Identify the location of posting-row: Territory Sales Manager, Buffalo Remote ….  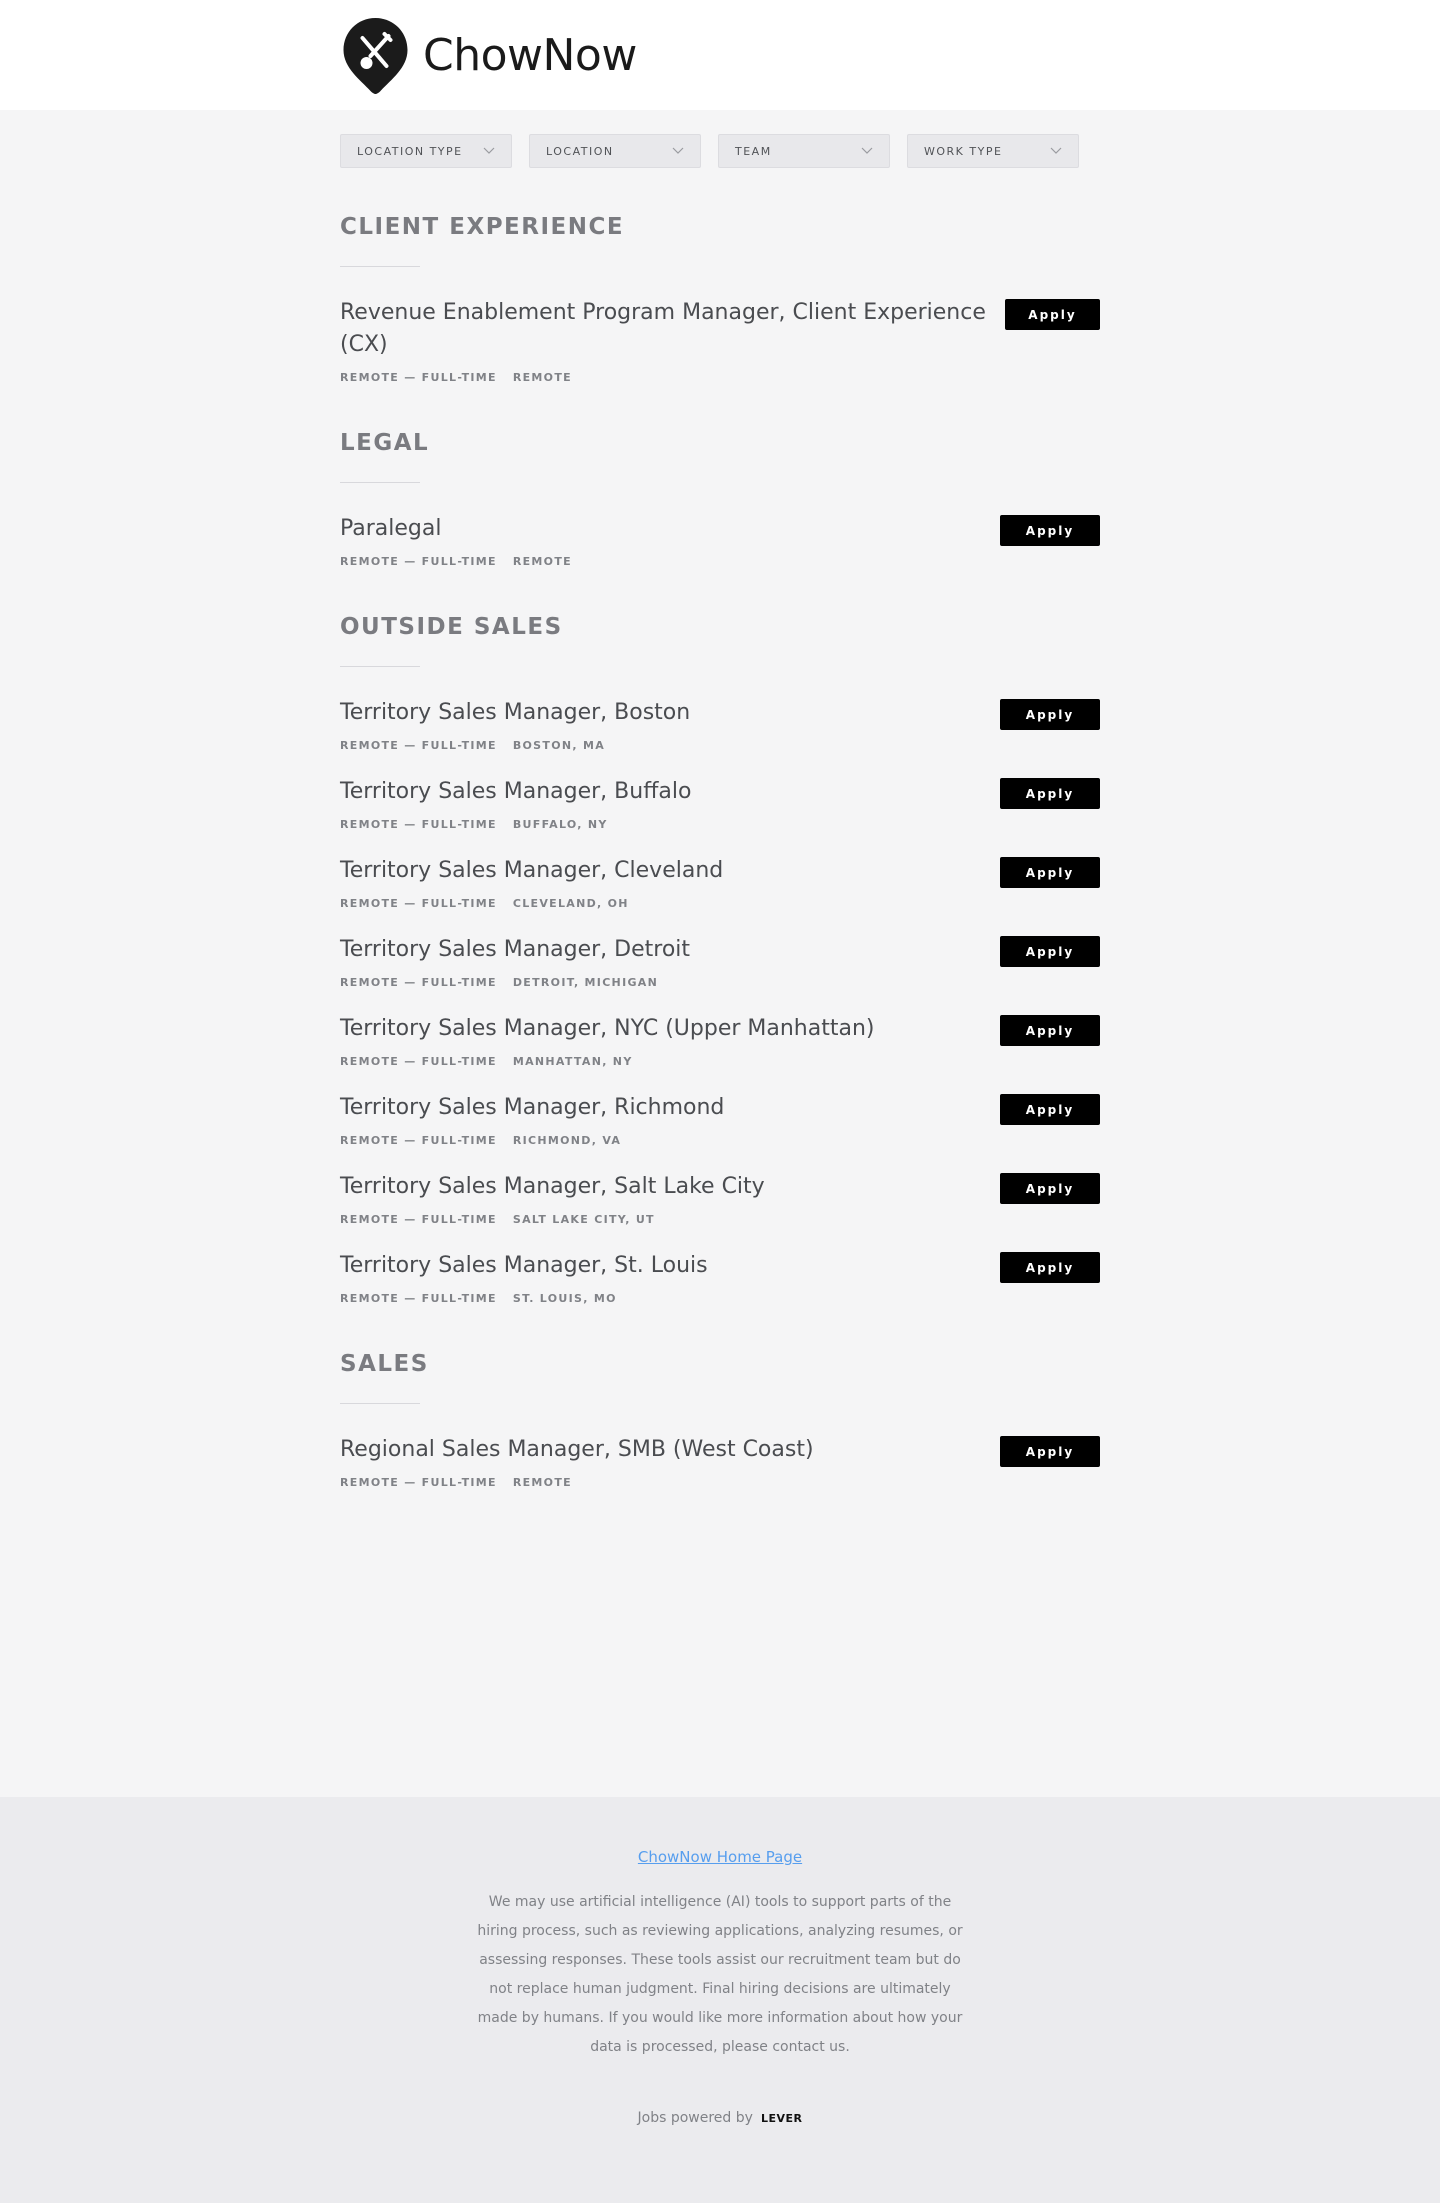
(720, 803).